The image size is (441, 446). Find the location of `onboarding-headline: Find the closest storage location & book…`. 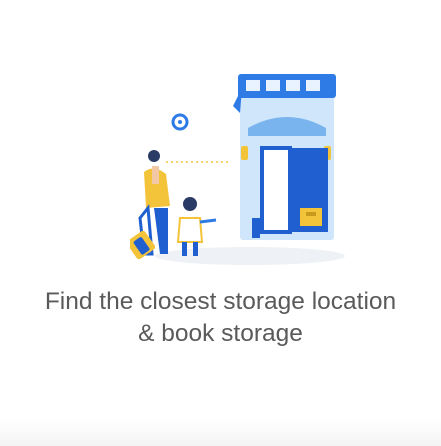

onboarding-headline: Find the closest storage location & book… is located at coordinates (220, 318).